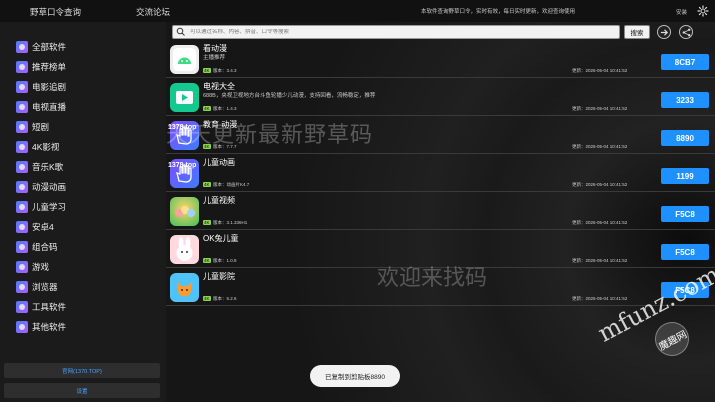  What do you see at coordinates (219, 276) in the screenshot?
I see `app-title: 儿童影院` at bounding box center [219, 276].